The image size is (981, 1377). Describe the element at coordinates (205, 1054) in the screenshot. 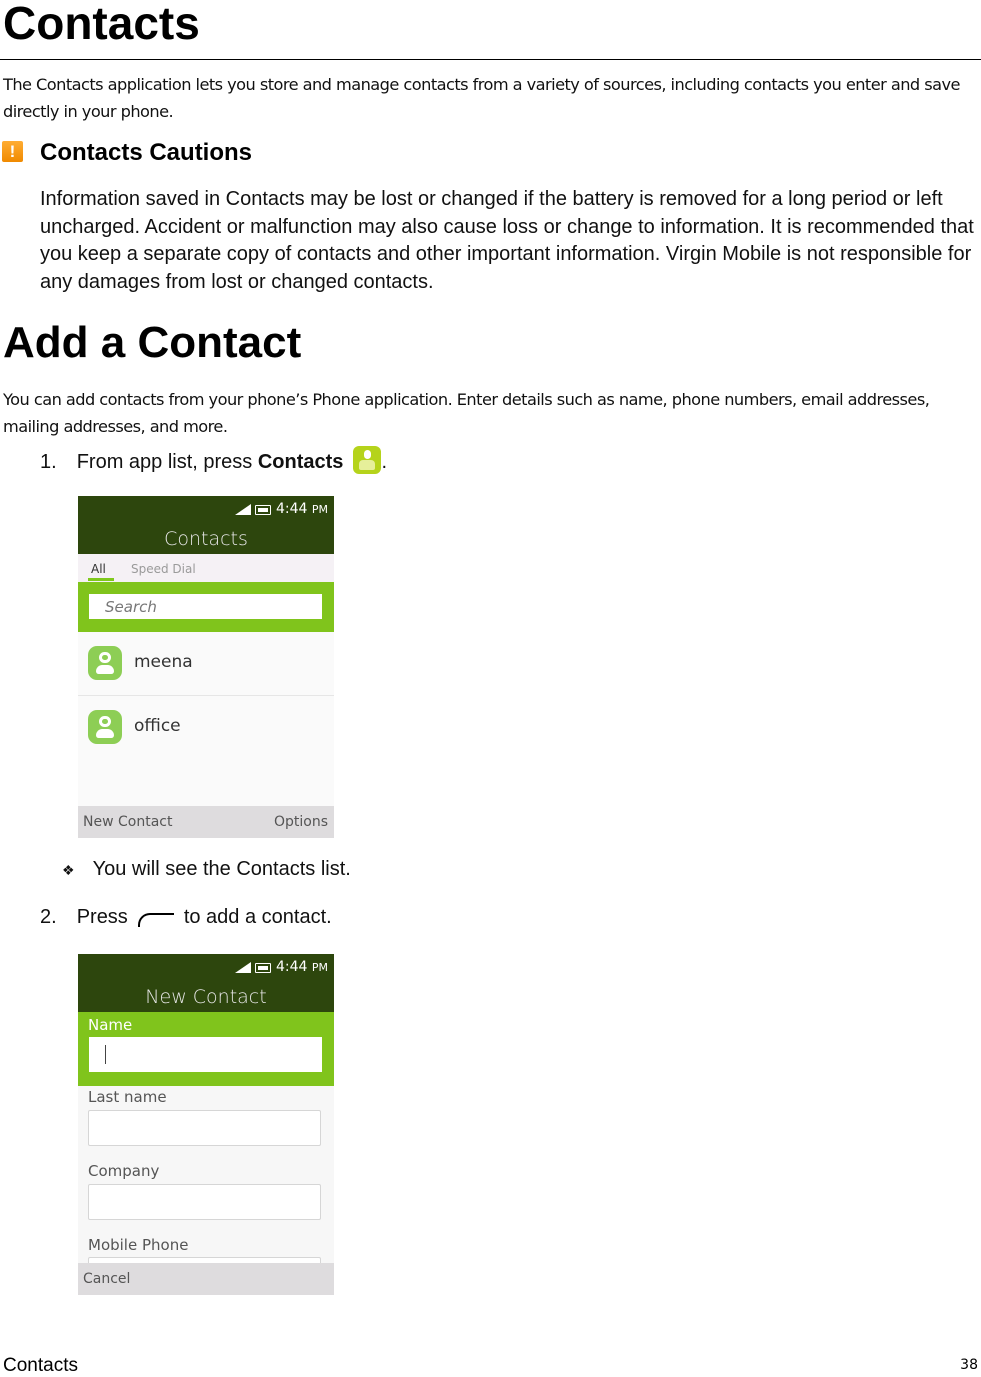

I see `name-input` at that location.